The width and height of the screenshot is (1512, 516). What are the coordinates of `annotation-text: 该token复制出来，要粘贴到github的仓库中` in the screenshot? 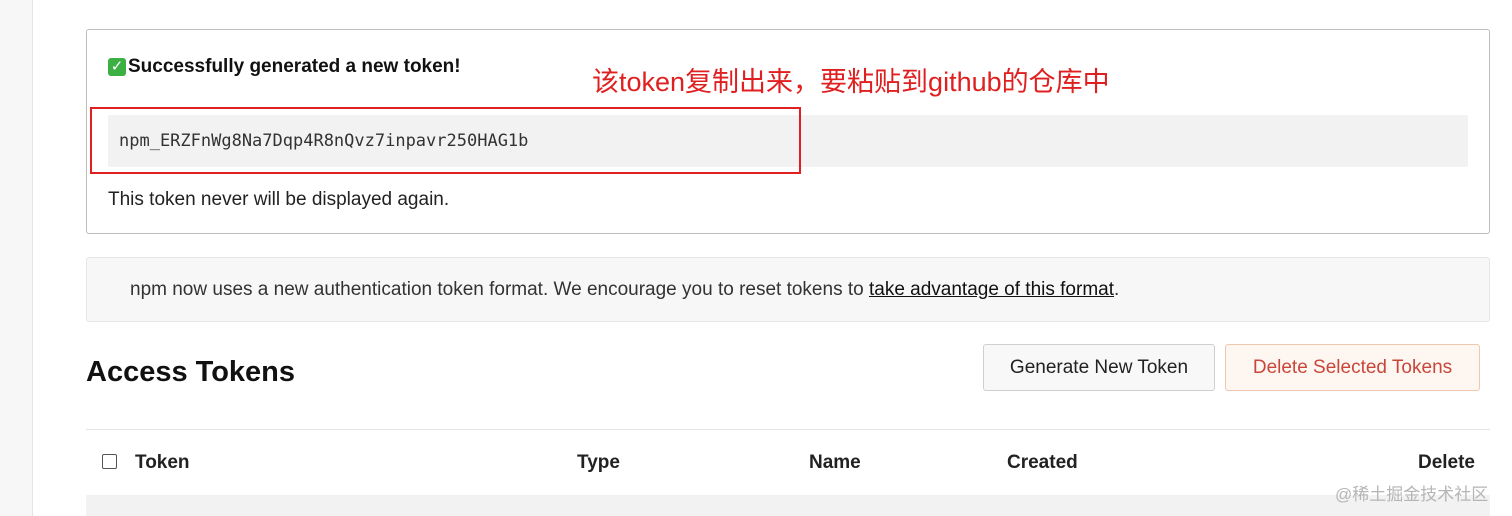 It's located at (851, 82).